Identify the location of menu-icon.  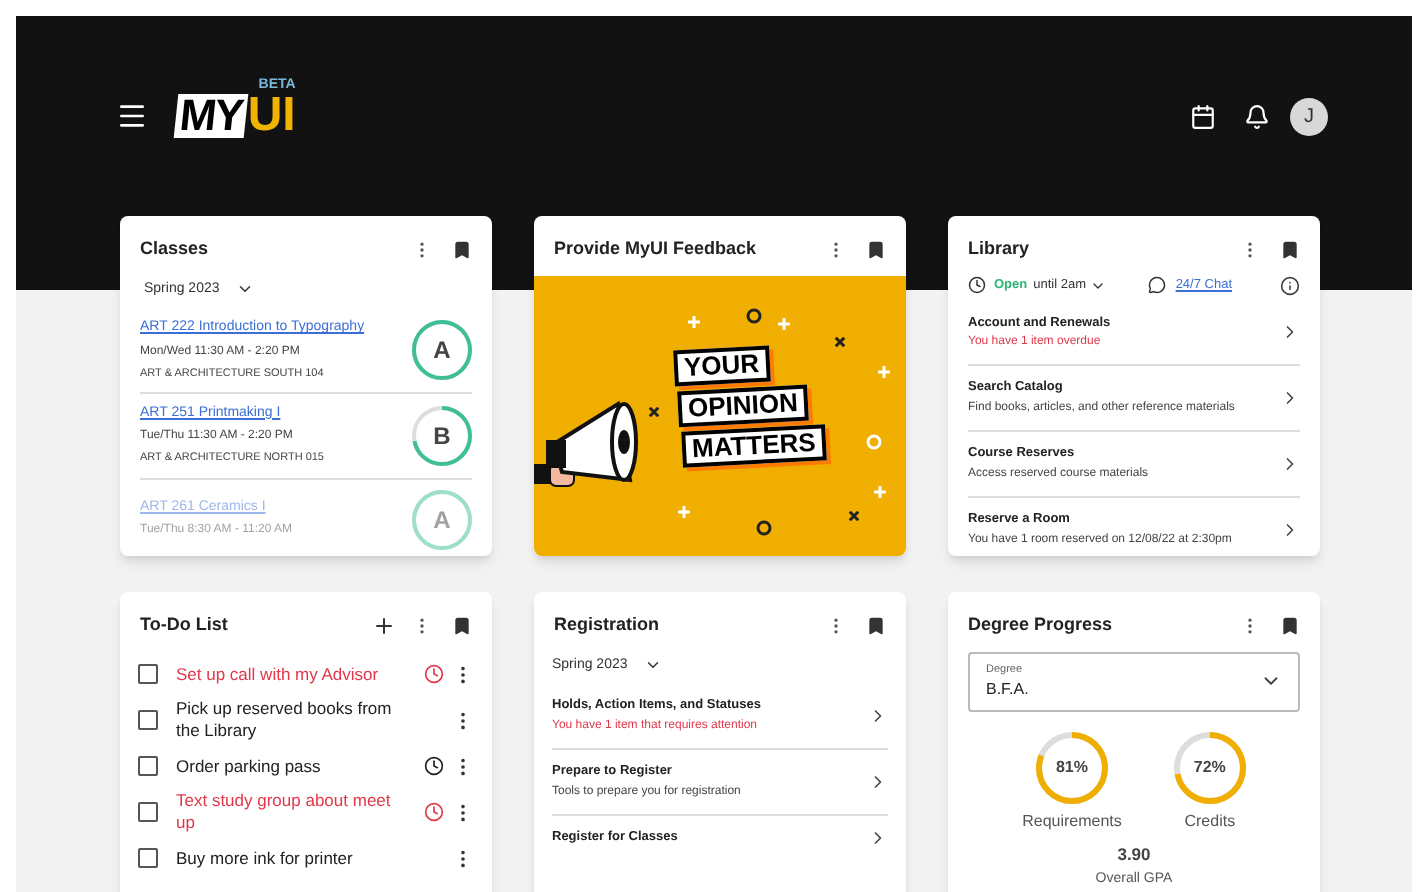
(132, 116).